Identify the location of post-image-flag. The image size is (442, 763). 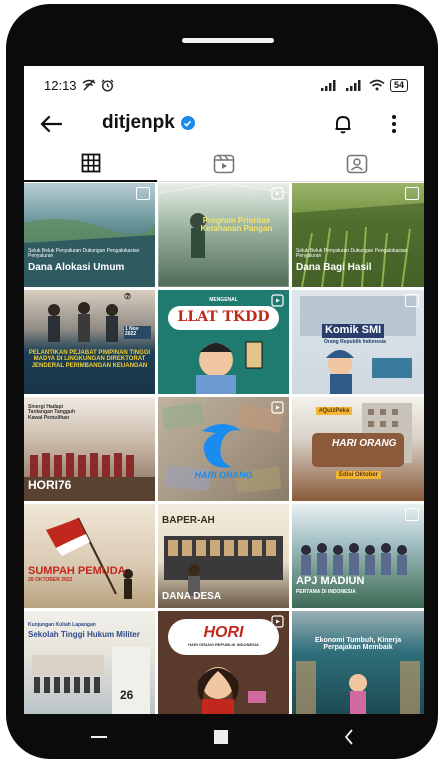
(89, 558).